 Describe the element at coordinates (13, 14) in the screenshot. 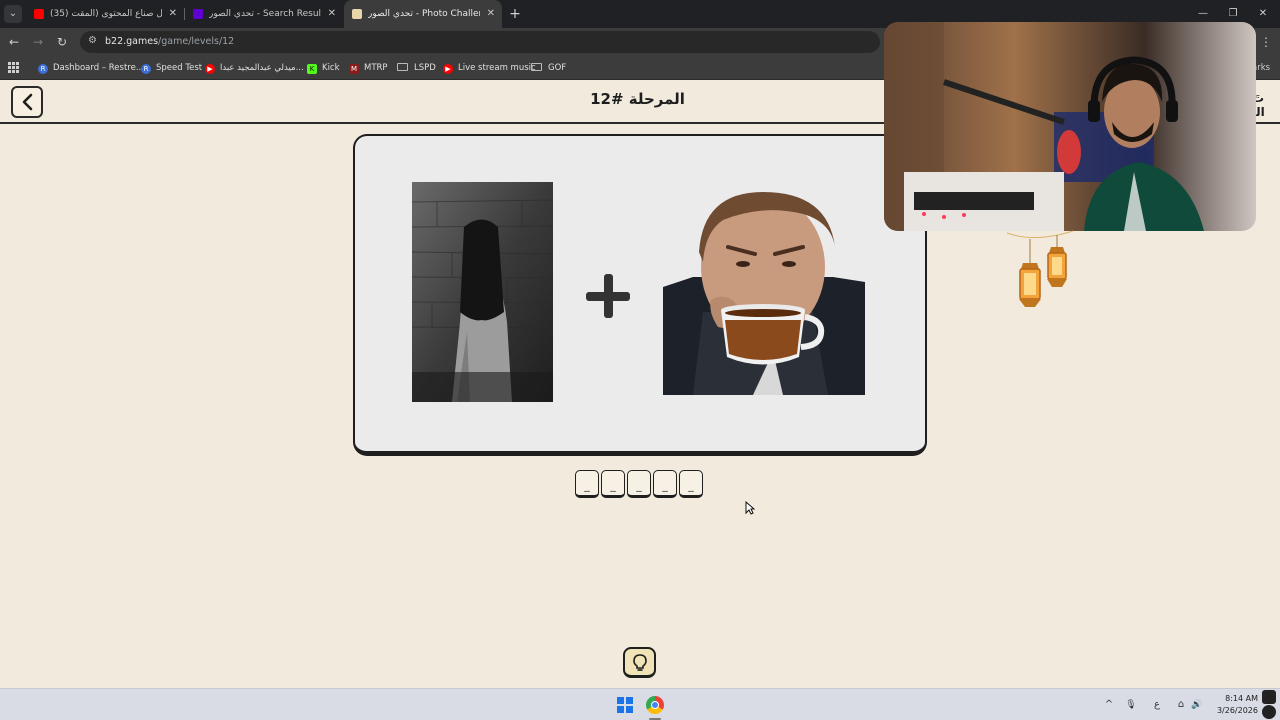

I see `tab-search-button: ⌄` at that location.